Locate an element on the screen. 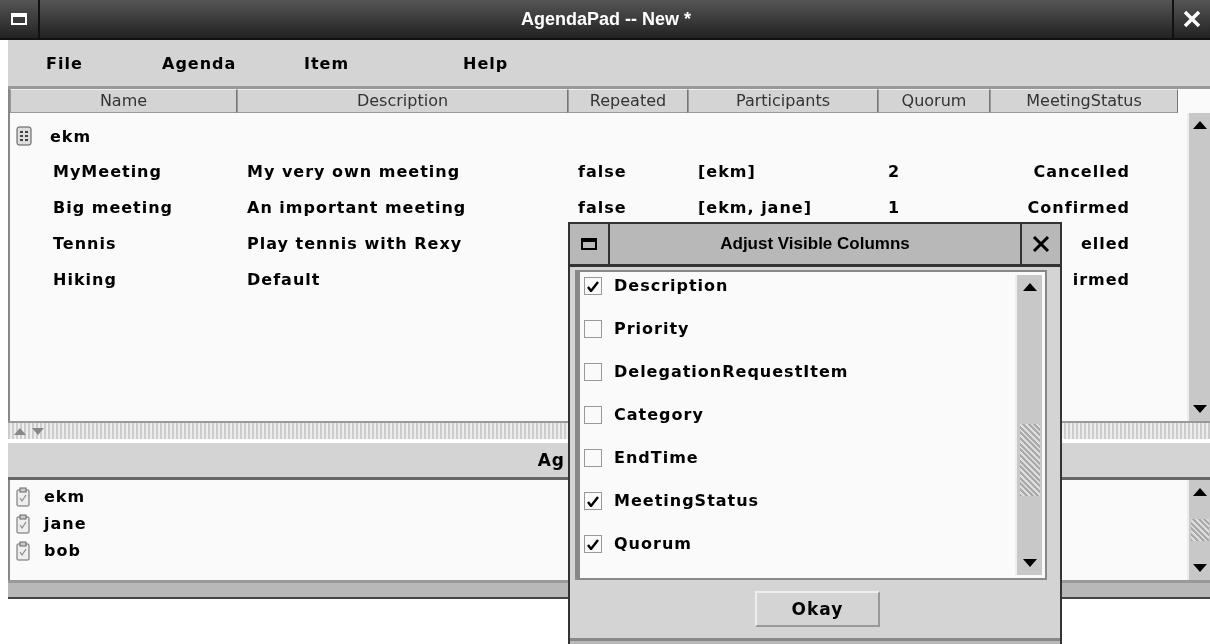 The height and width of the screenshot is (644, 1210). checkbox-label: Quorum is located at coordinates (653, 543).